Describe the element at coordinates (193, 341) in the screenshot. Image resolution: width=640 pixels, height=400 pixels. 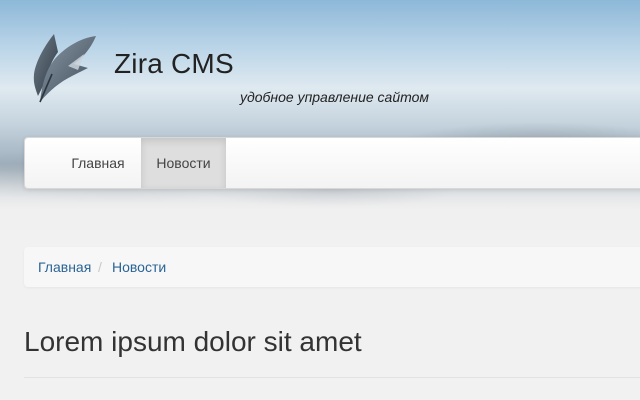
I see `page-title: Lorem ipsum dolor sit amet` at that location.